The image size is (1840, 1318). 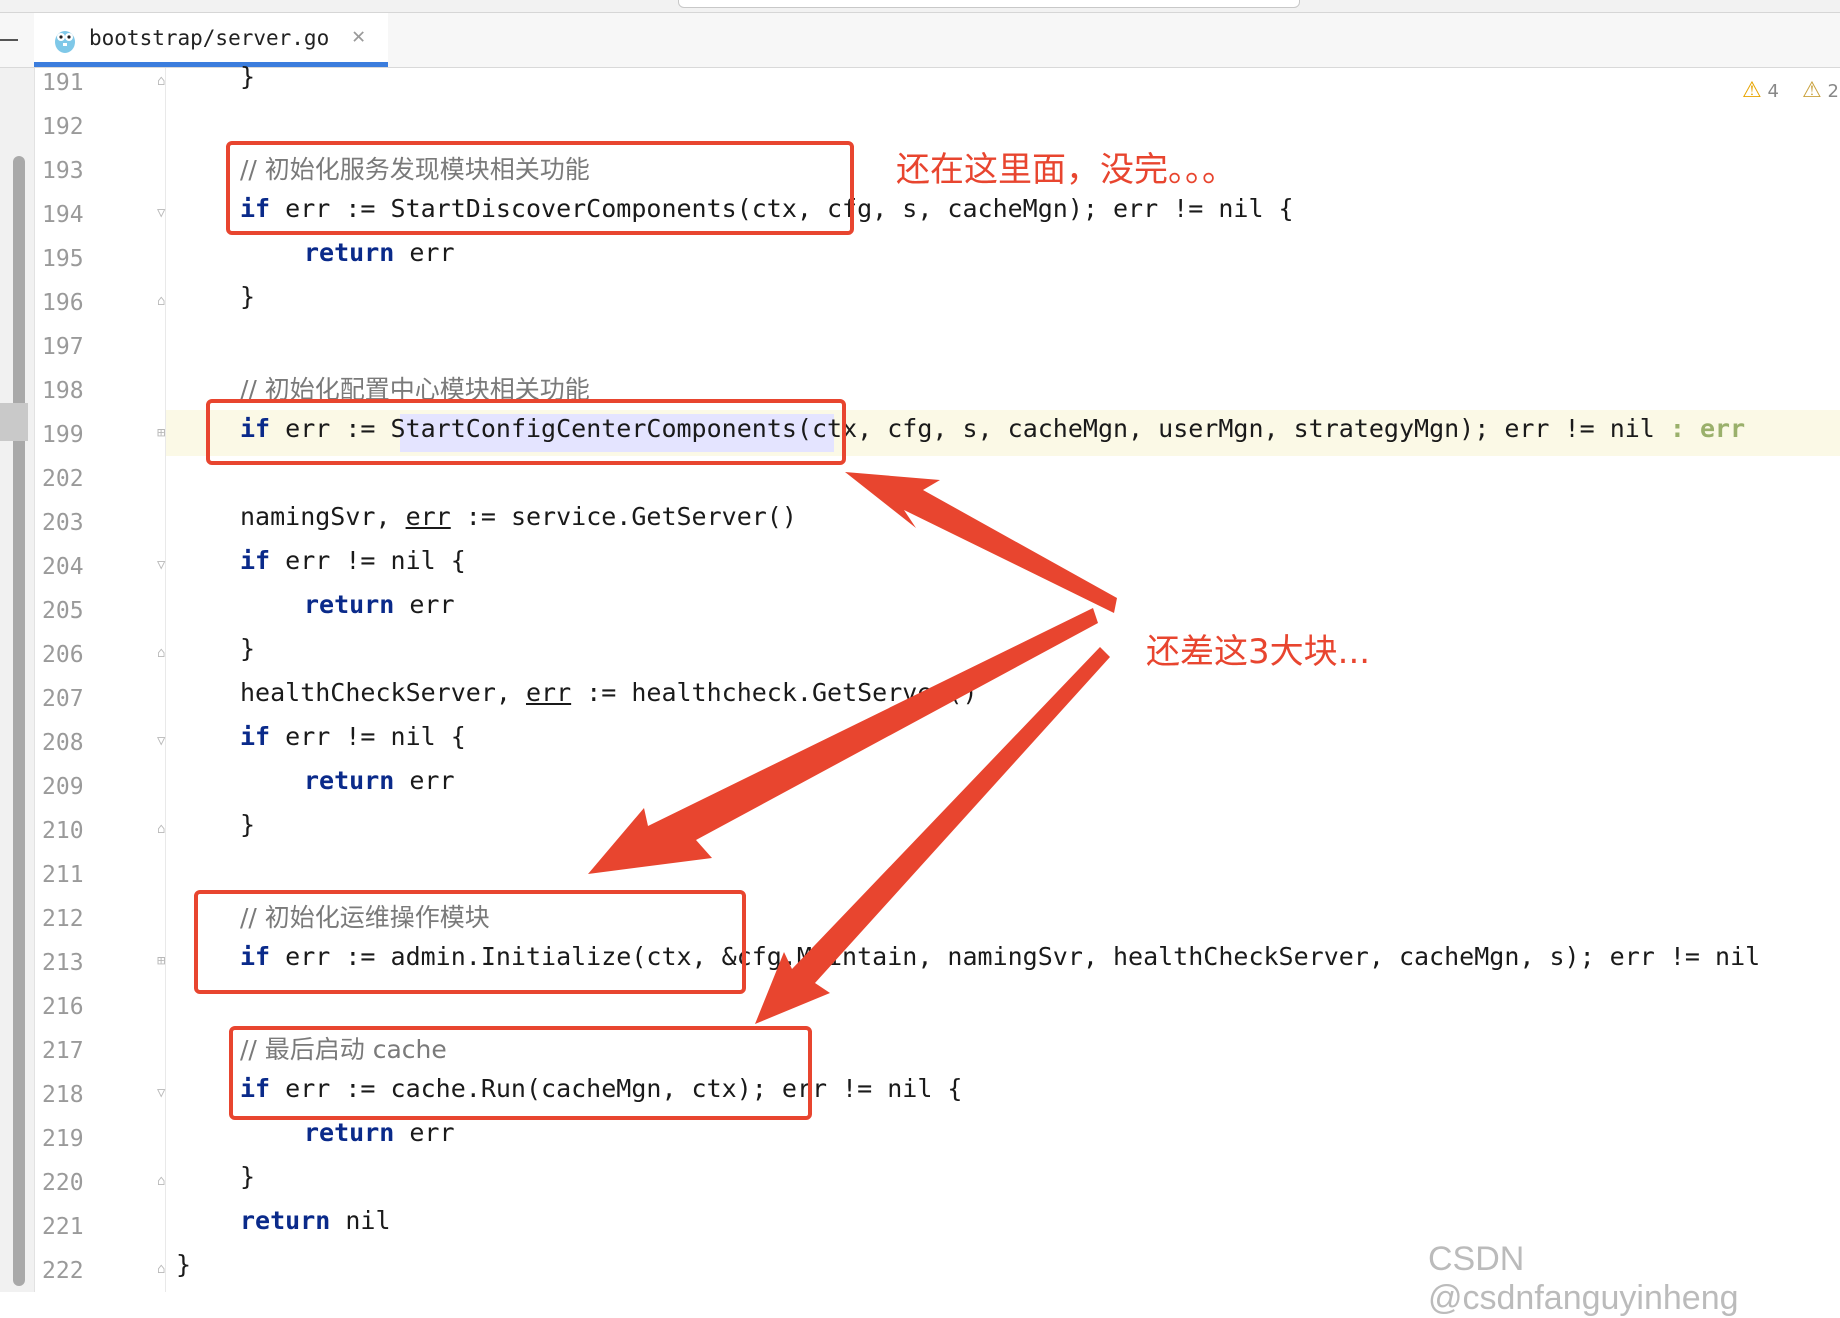 I want to click on code-line-210: }, so click(x=247, y=824).